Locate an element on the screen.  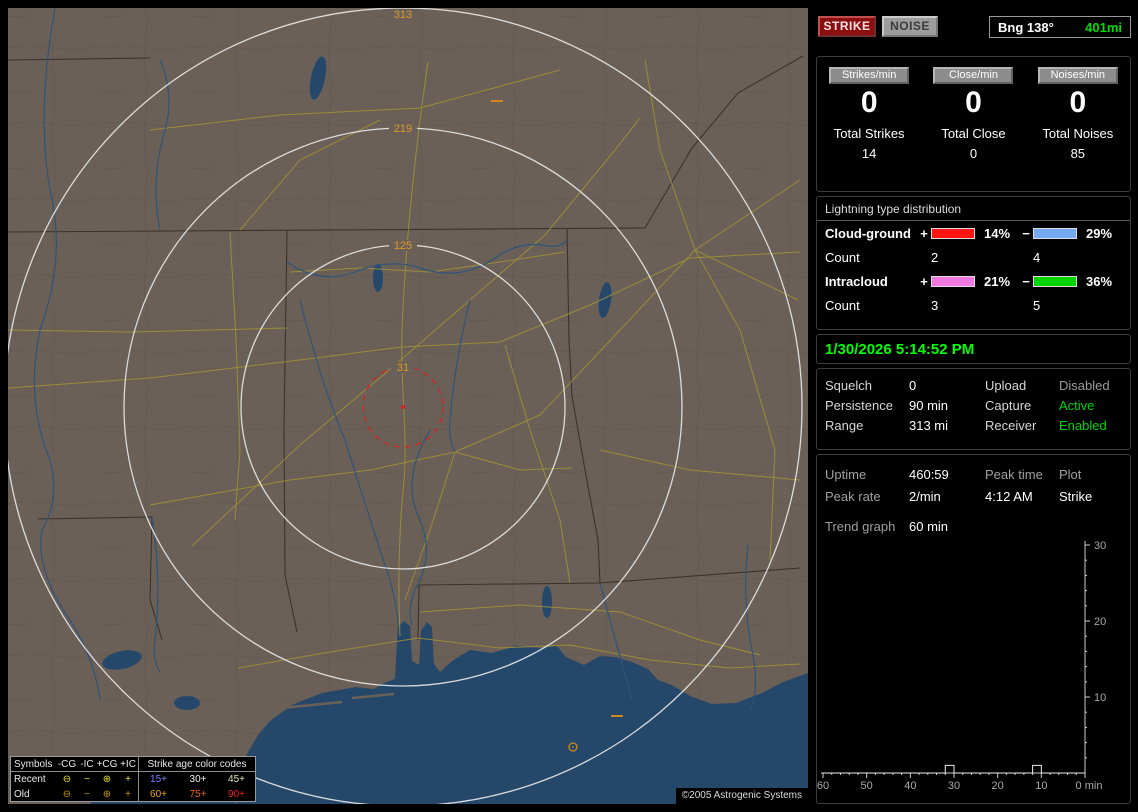
ic-plus-pct: 21% is located at coordinates (997, 281).